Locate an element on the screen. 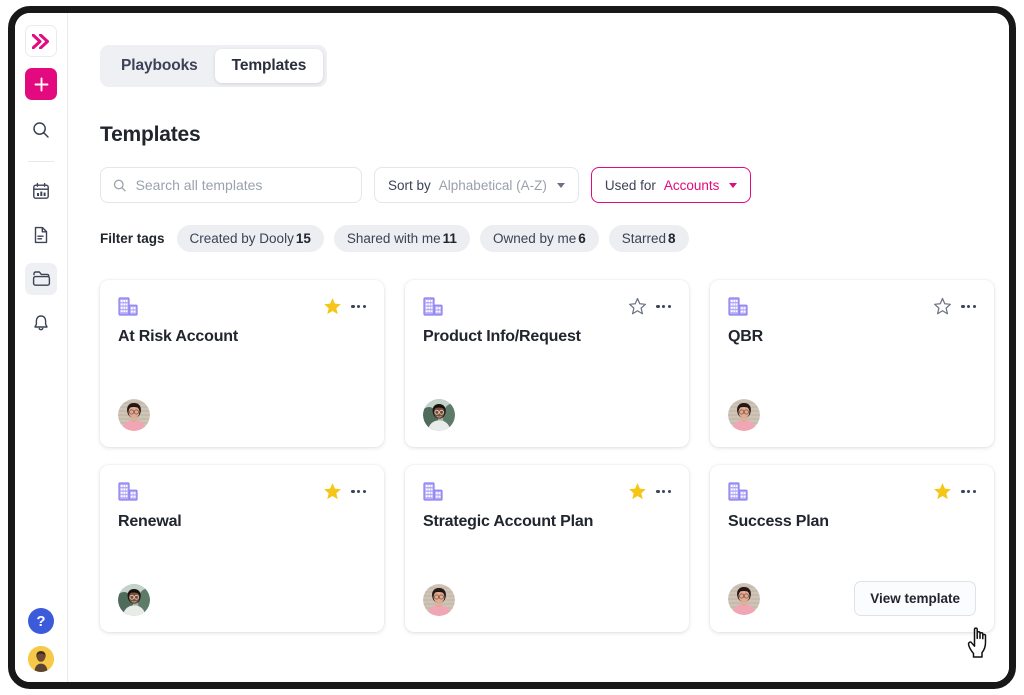 This screenshot has height=695, width=1024. chip-count: 6 is located at coordinates (582, 238).